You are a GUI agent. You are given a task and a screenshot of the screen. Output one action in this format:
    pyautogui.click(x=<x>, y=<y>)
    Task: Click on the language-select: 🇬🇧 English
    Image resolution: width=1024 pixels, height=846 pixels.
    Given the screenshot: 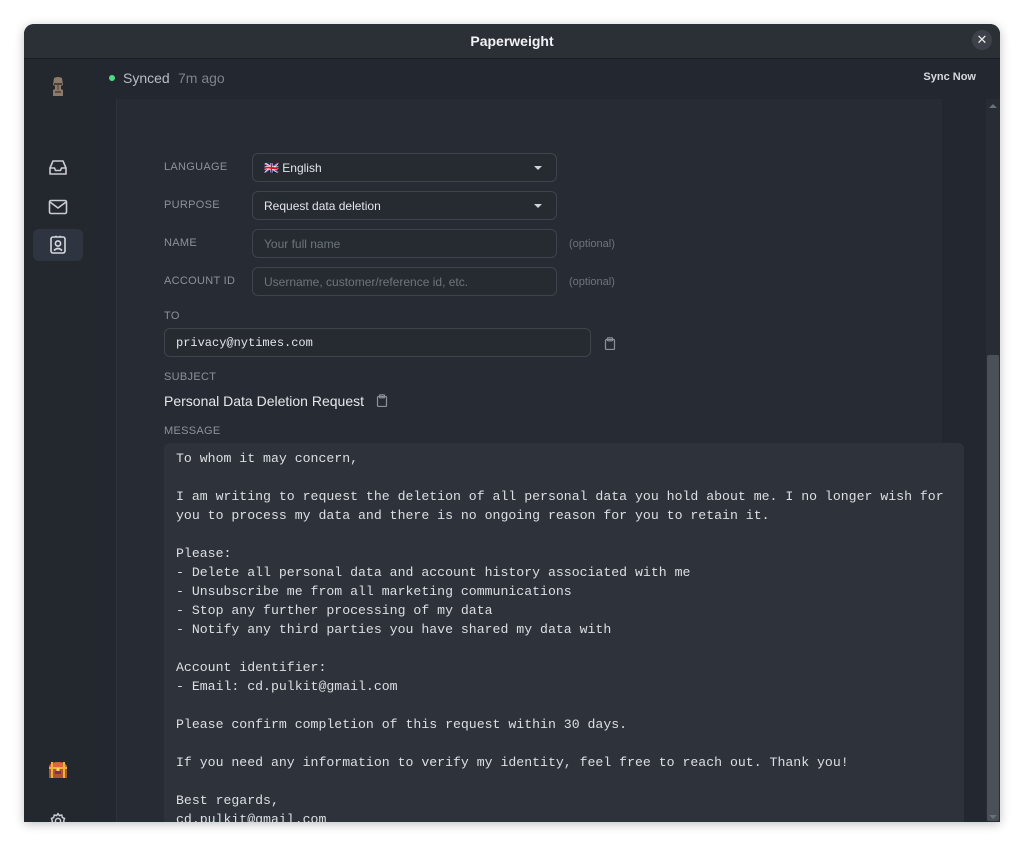 What is the action you would take?
    pyautogui.click(x=404, y=167)
    